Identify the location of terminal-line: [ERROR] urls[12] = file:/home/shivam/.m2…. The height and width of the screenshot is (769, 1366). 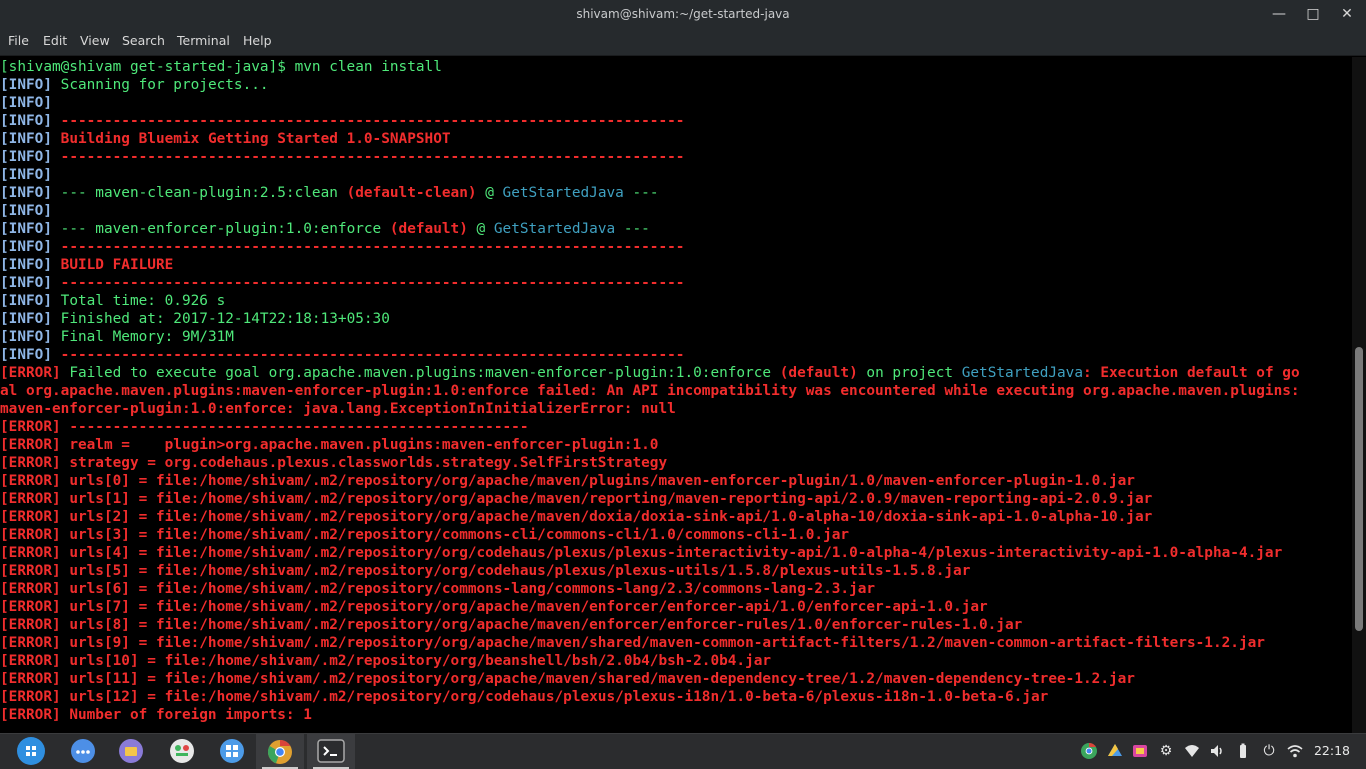
(676, 697).